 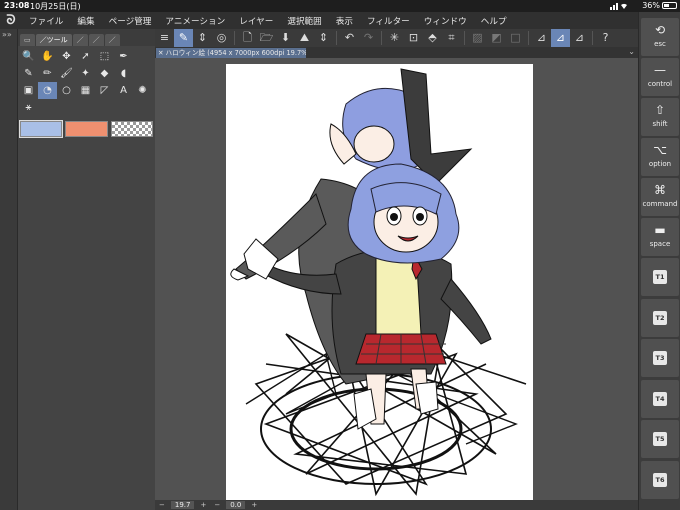 What do you see at coordinates (605, 38) in the screenshot?
I see `help-icon: ?` at bounding box center [605, 38].